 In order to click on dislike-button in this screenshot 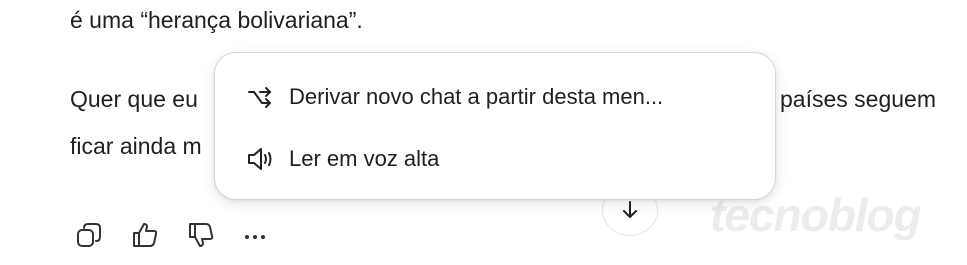, I will do `click(201, 235)`.